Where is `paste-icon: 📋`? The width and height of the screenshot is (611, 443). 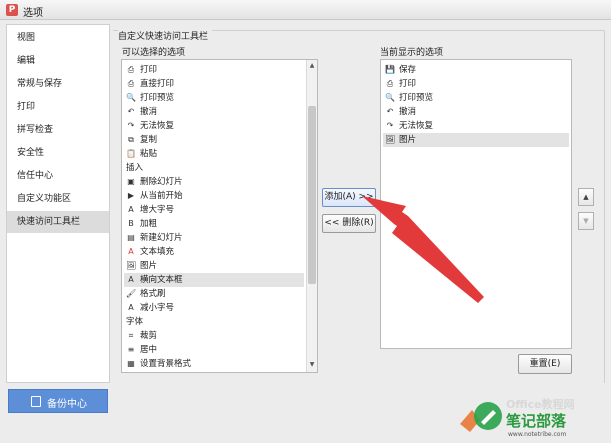 paste-icon: 📋 is located at coordinates (131, 153).